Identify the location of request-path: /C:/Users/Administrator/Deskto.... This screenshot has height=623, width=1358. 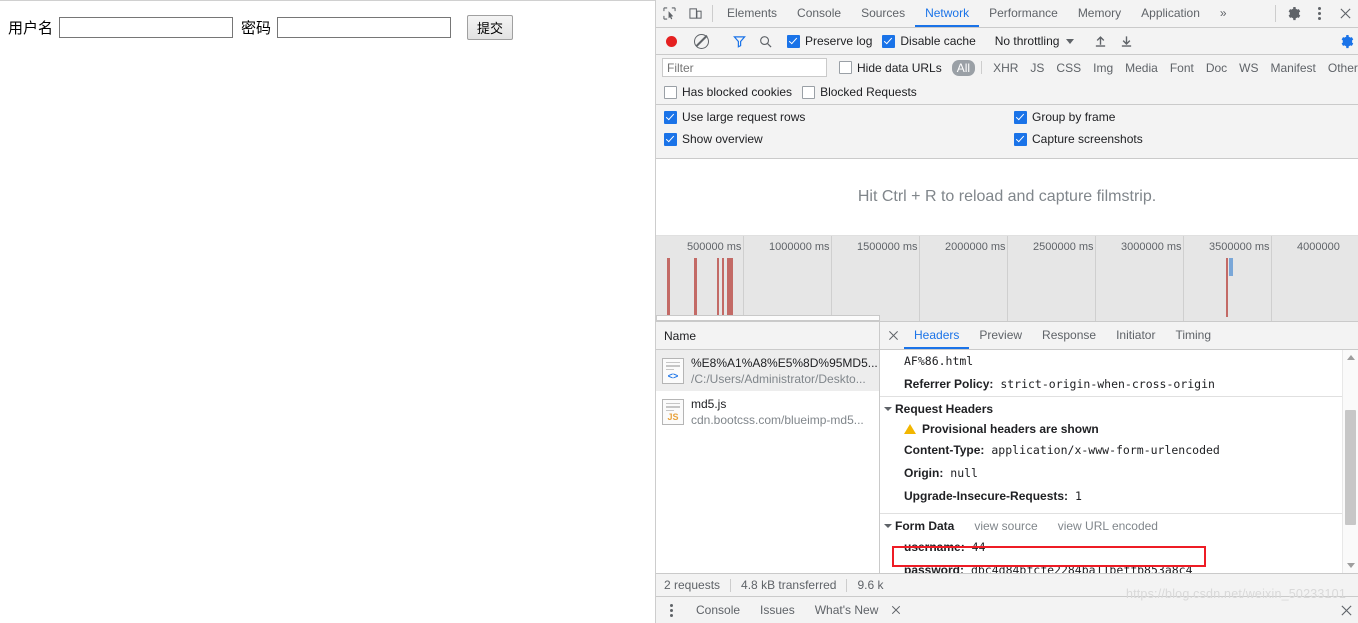
(778, 378).